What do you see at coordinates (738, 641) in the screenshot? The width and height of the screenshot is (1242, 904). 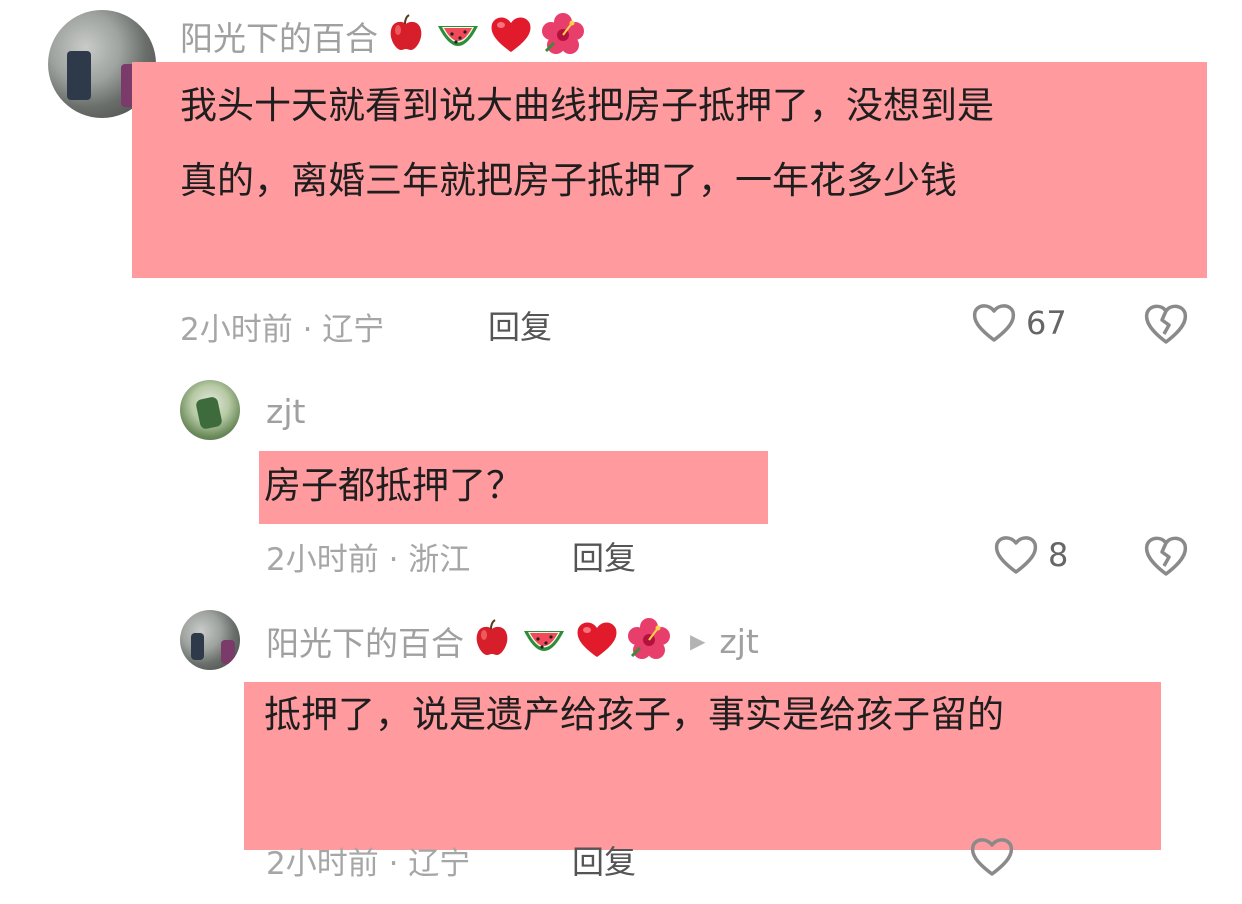 I see `reply-to-username: zjt` at bounding box center [738, 641].